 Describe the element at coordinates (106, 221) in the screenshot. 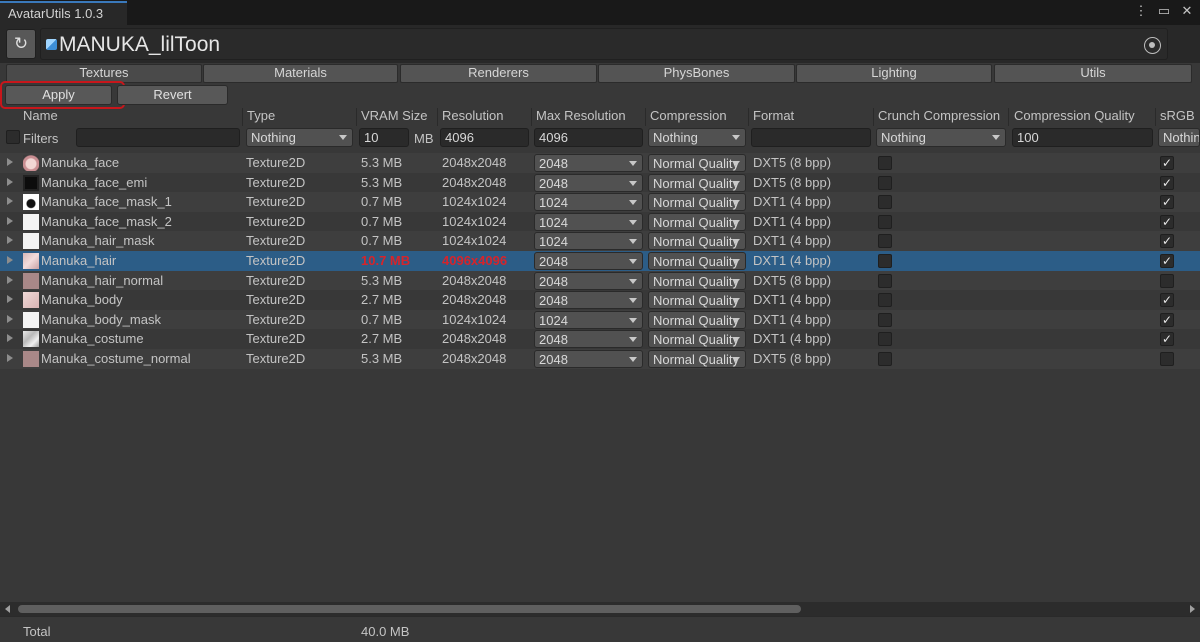

I see `texture-name: Manuka_face_mask_2` at that location.